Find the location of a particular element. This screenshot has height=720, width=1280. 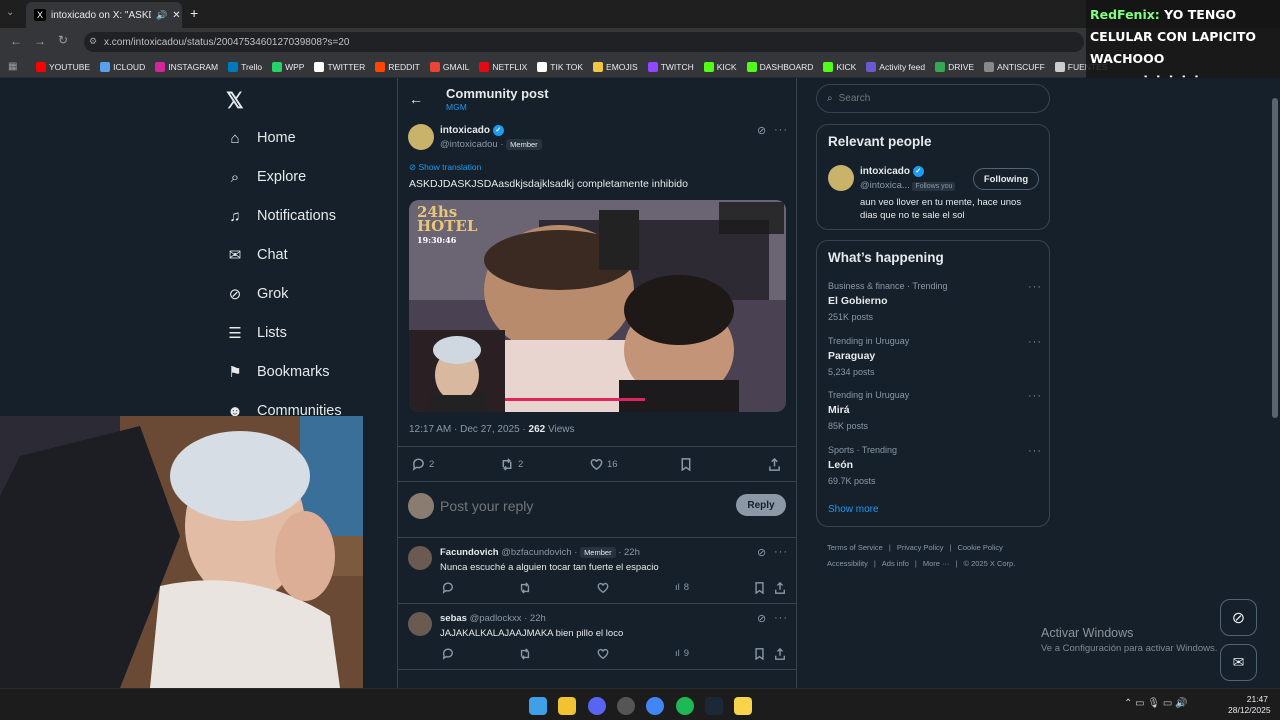

close-tab-icon: ✕ is located at coordinates (176, 15).